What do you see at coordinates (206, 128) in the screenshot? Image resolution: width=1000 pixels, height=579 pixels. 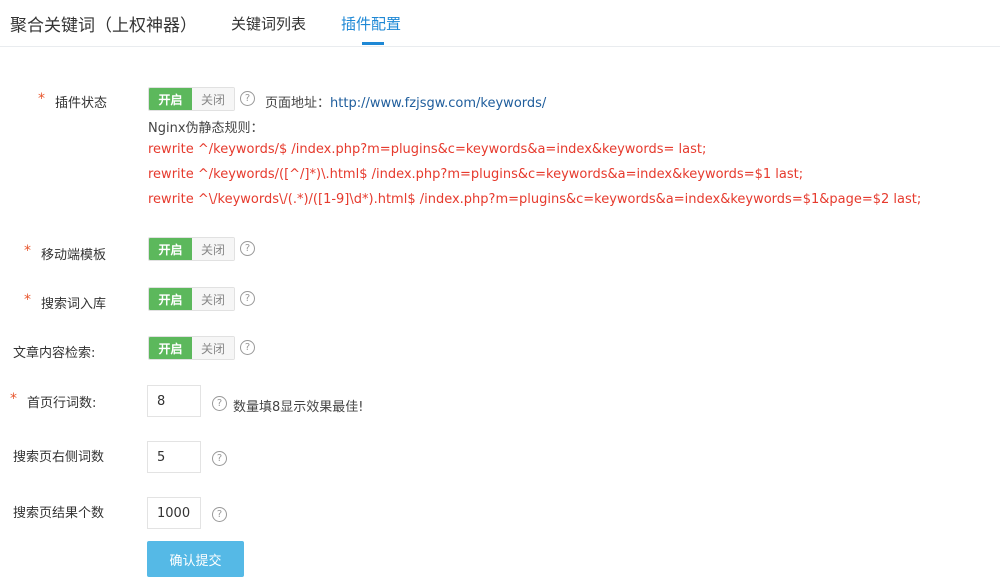 I see `nginx-rules-label: Nginx伪静态规则：` at bounding box center [206, 128].